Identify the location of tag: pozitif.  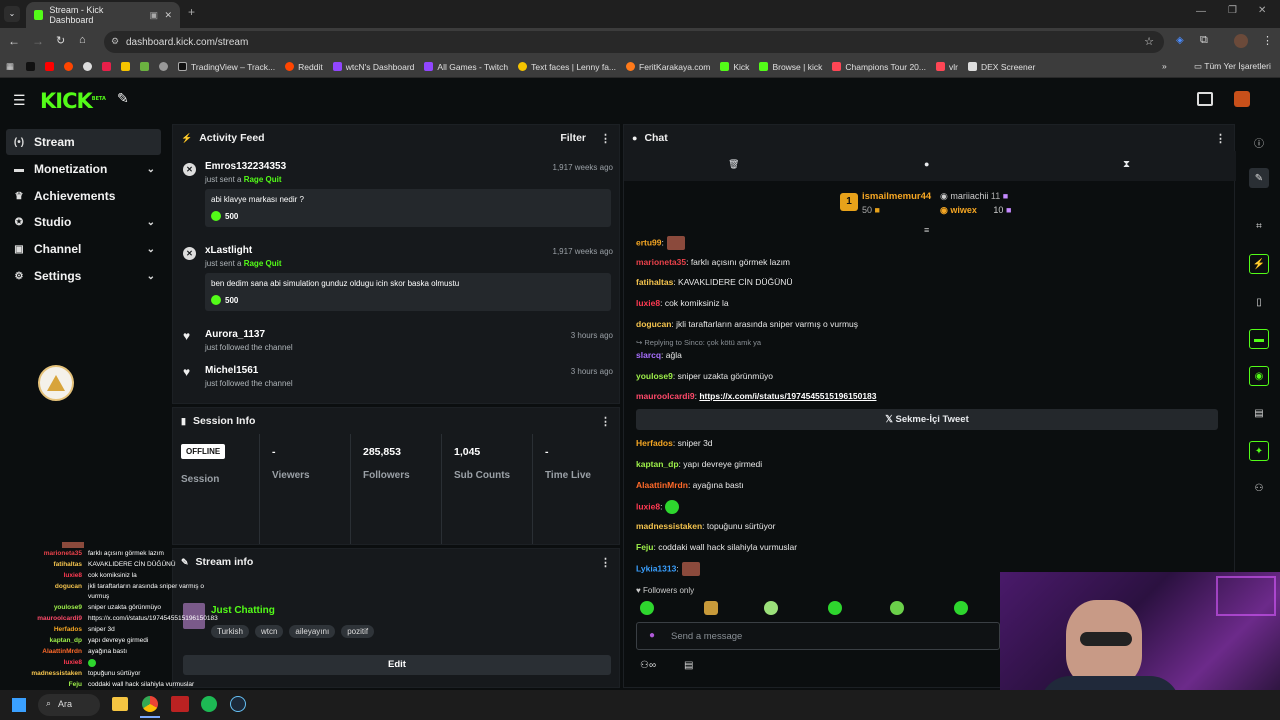
(358, 631).